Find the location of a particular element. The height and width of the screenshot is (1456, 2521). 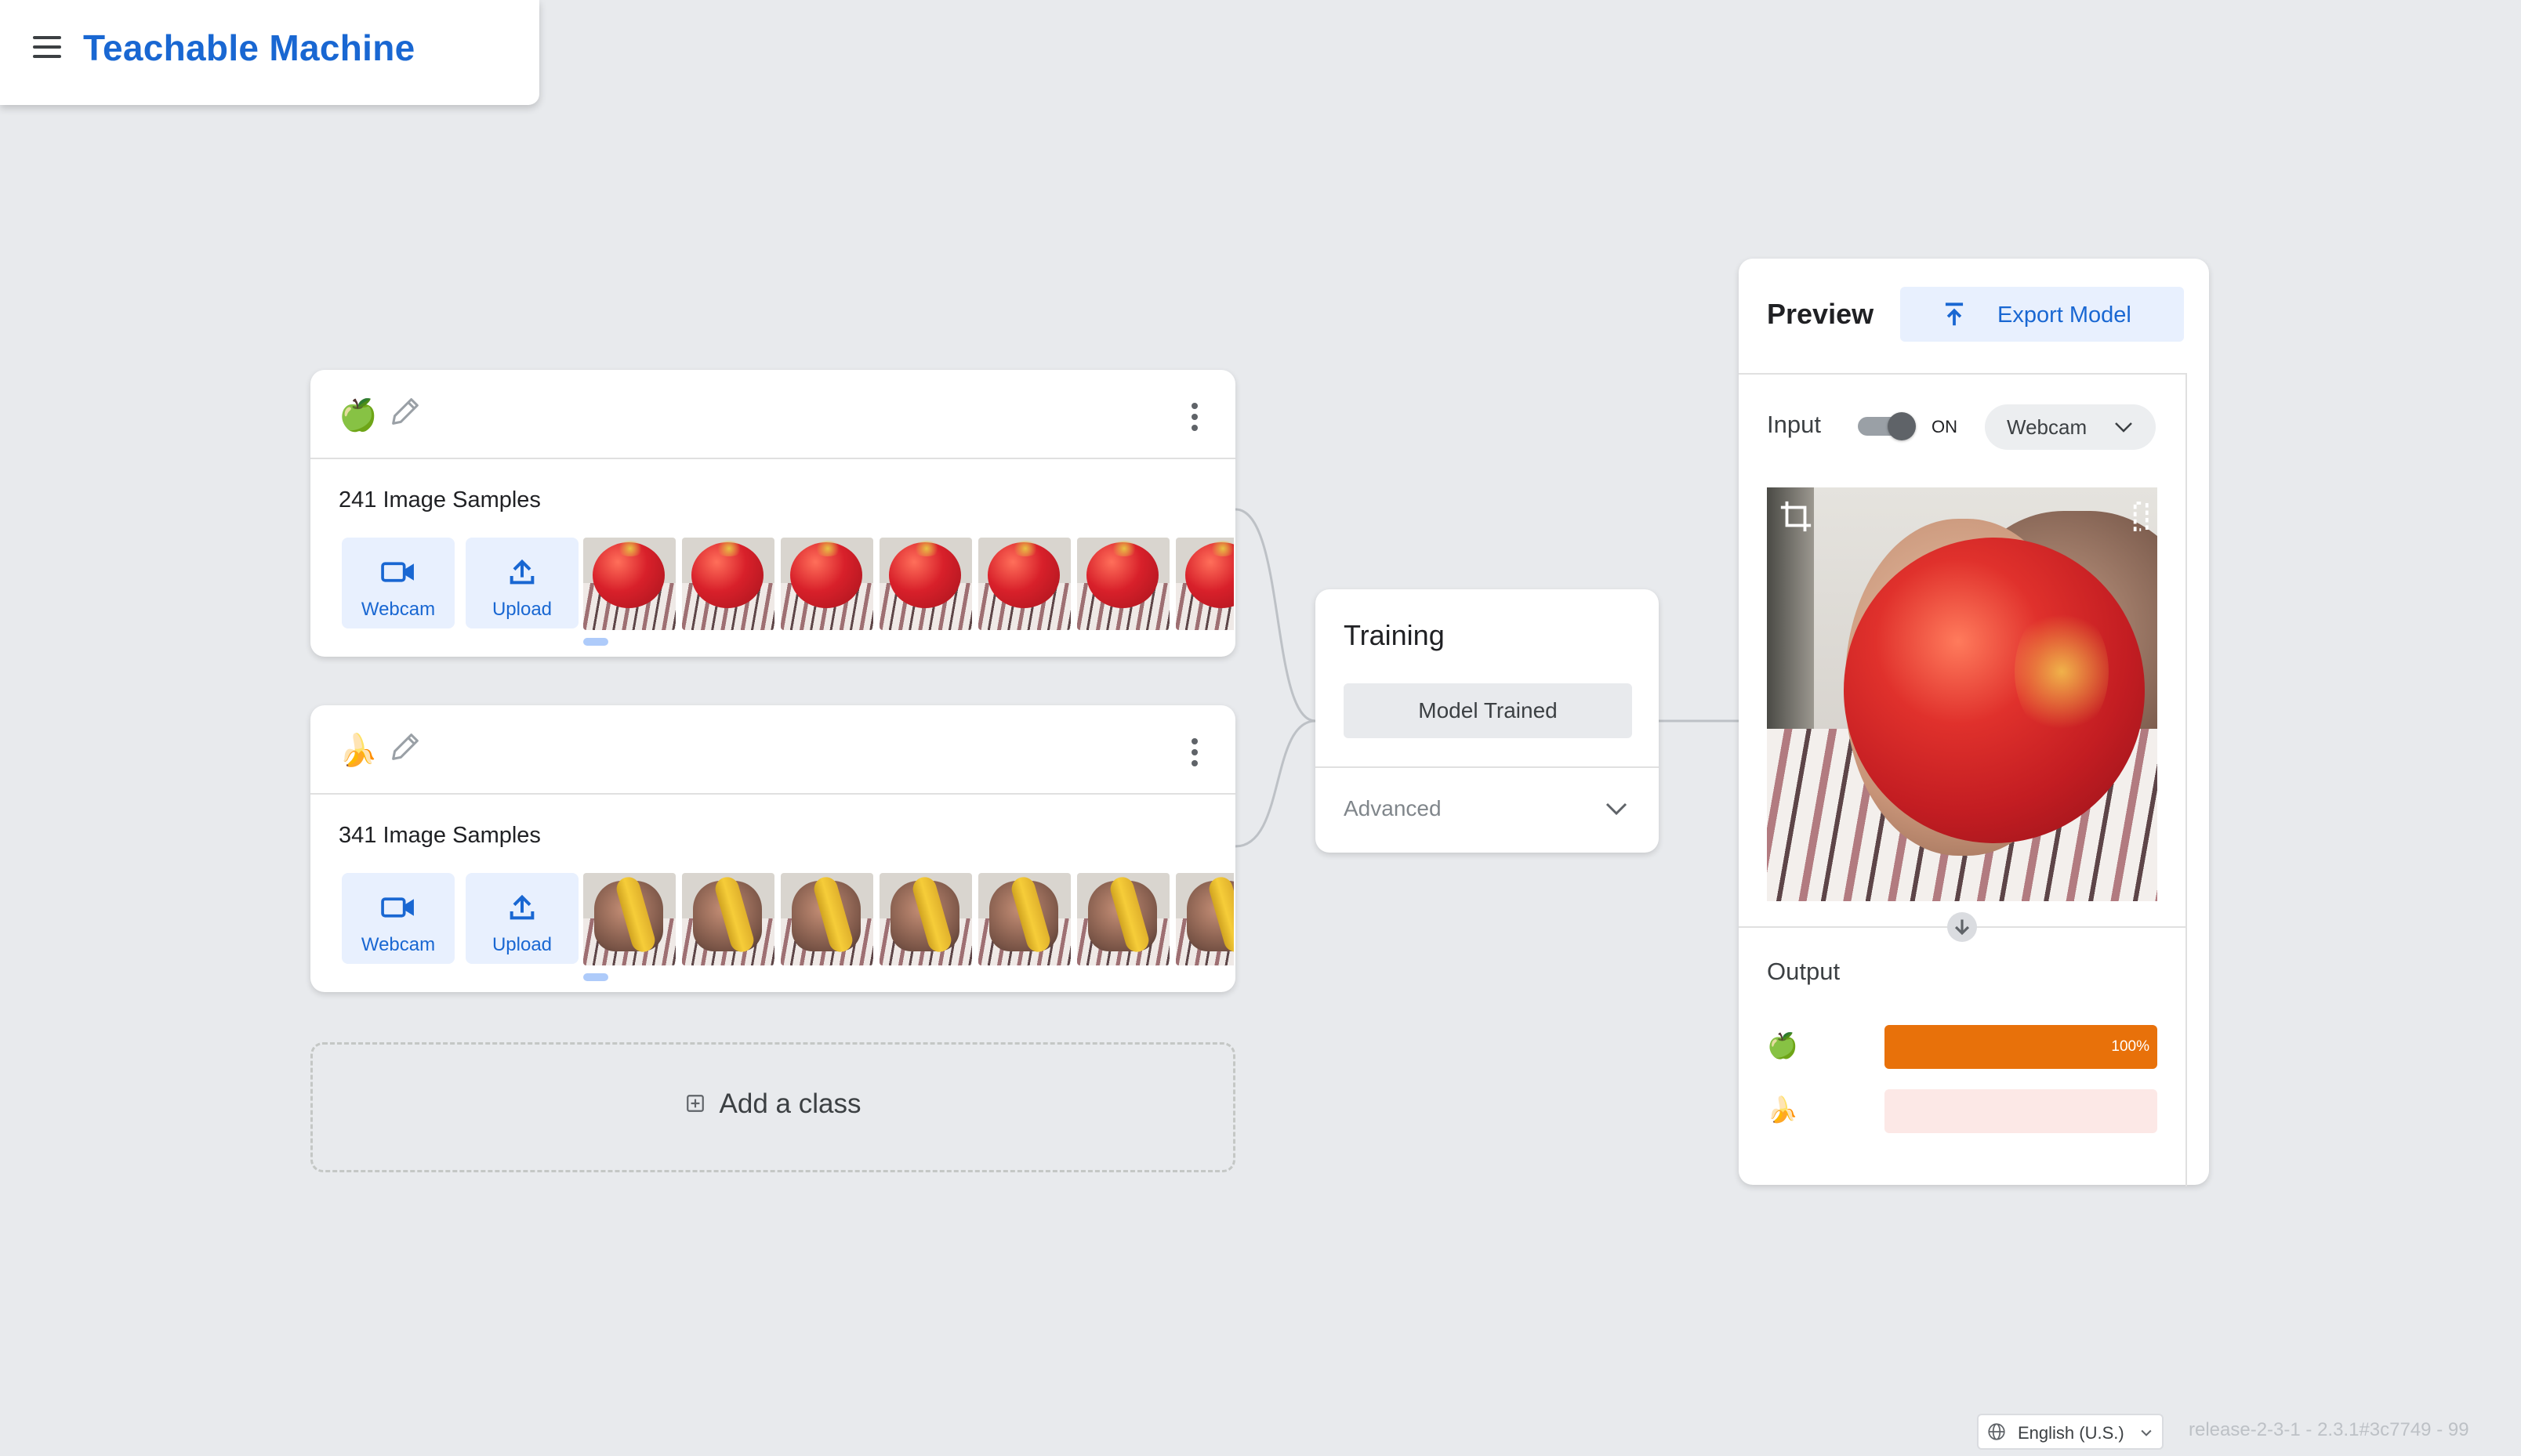

class-card-banana: 🍌 341 Image Samples Webcam Upload is located at coordinates (772, 848).